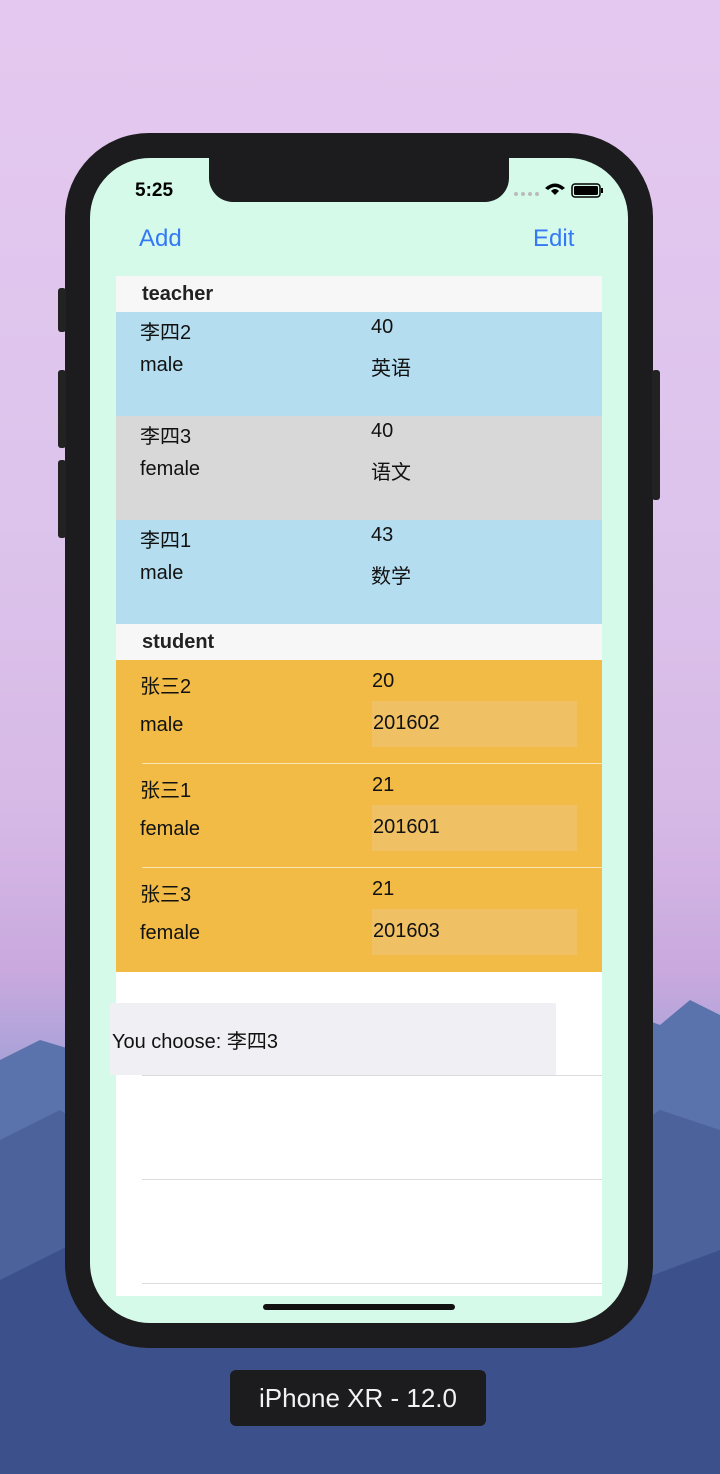 The width and height of the screenshot is (720, 1474). I want to click on section-title: teacher, so click(178, 294).